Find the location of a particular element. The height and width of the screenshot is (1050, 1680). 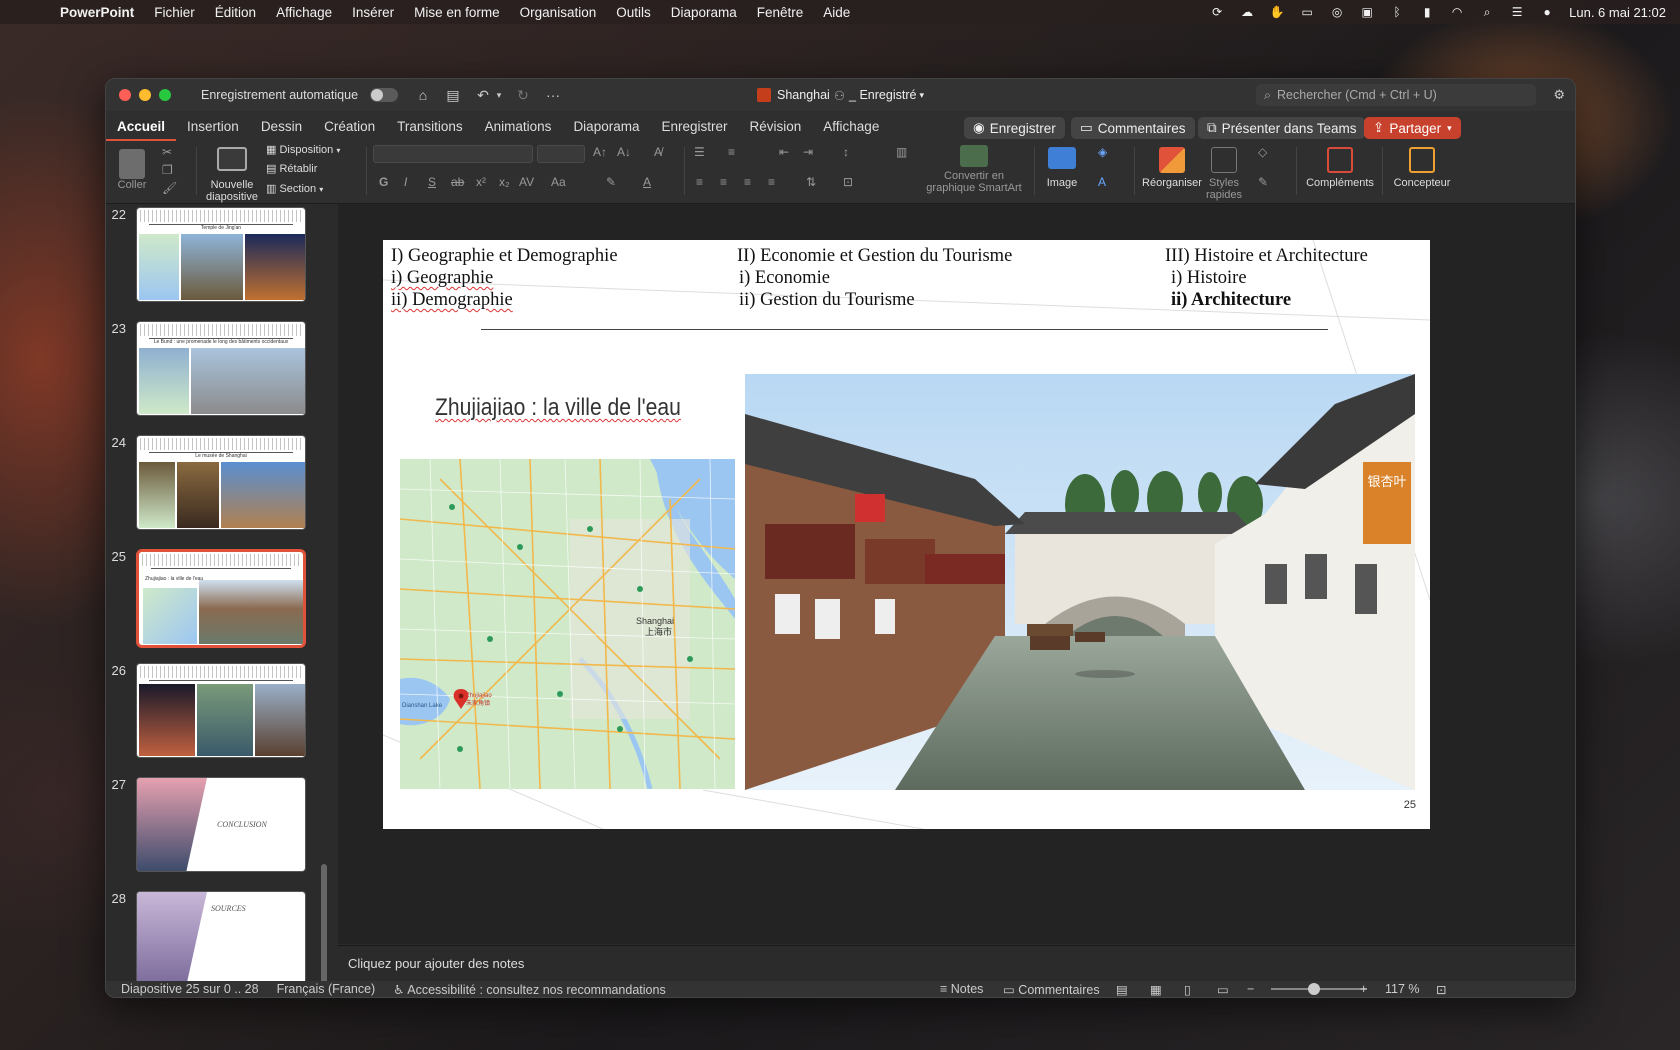

align-text-icon: ⊡ is located at coordinates (848, 182).